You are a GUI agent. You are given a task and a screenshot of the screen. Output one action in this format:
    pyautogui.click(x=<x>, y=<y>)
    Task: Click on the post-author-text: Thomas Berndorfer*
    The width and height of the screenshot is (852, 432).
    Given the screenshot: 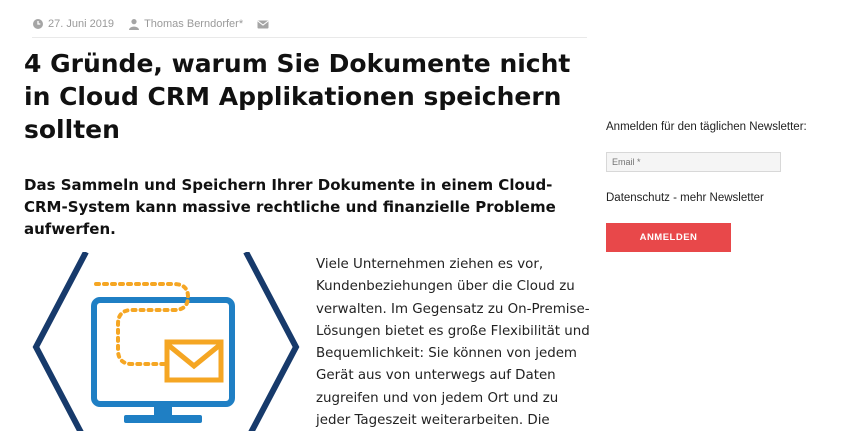 What is the action you would take?
    pyautogui.click(x=193, y=24)
    